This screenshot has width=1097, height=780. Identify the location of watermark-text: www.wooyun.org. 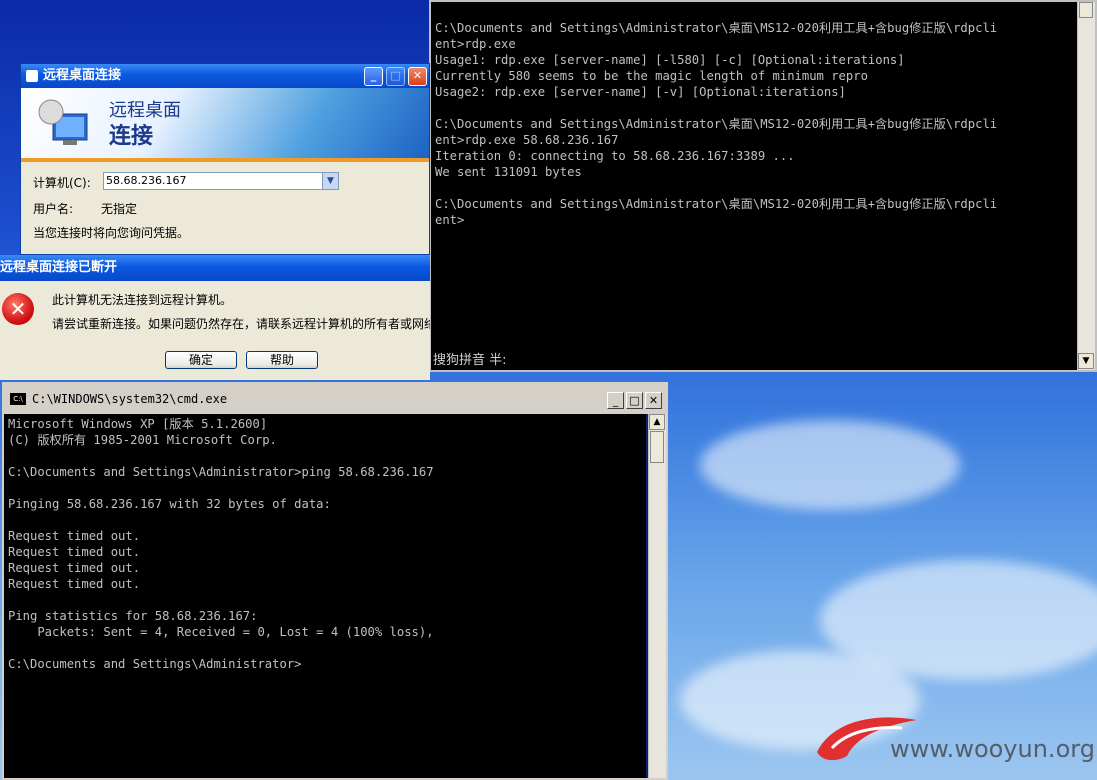
(992, 749).